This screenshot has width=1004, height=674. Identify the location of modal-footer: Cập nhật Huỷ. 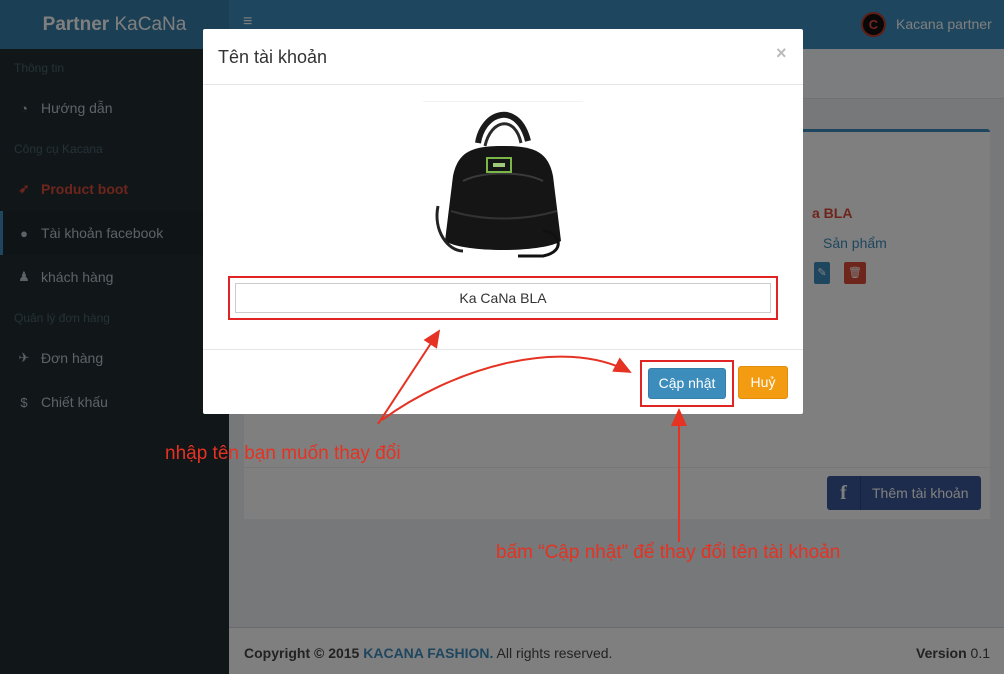
(503, 381).